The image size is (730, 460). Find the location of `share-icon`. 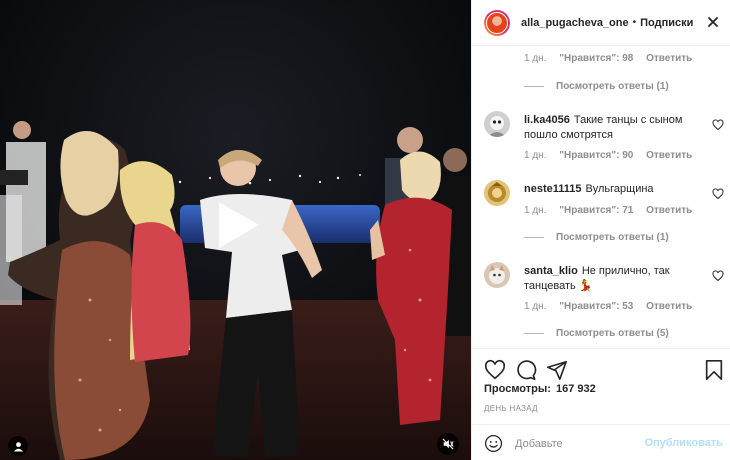

share-icon is located at coordinates (557, 370).